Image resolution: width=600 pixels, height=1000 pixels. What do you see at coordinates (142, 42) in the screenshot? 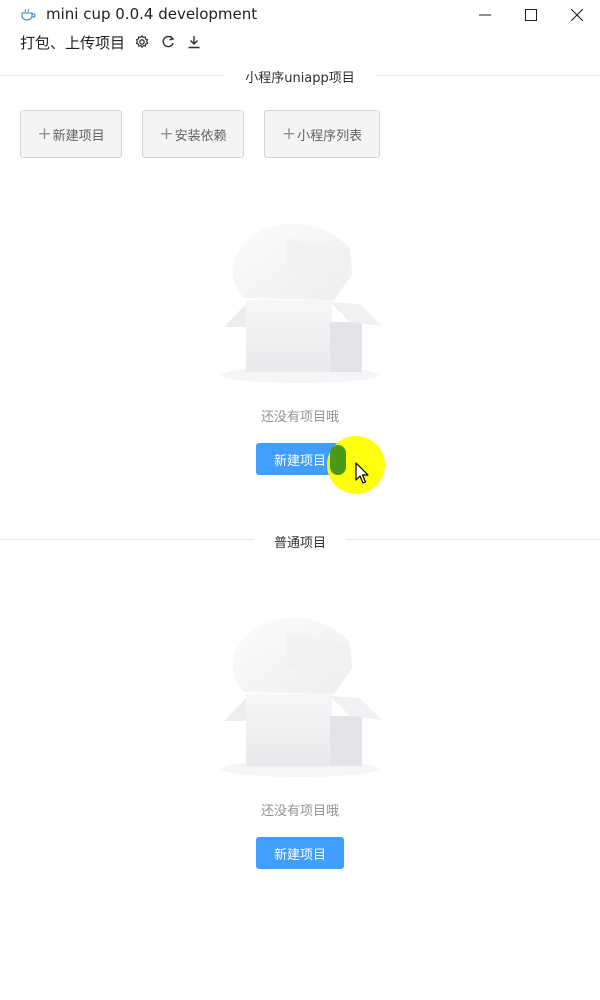
I see `gear-icon` at bounding box center [142, 42].